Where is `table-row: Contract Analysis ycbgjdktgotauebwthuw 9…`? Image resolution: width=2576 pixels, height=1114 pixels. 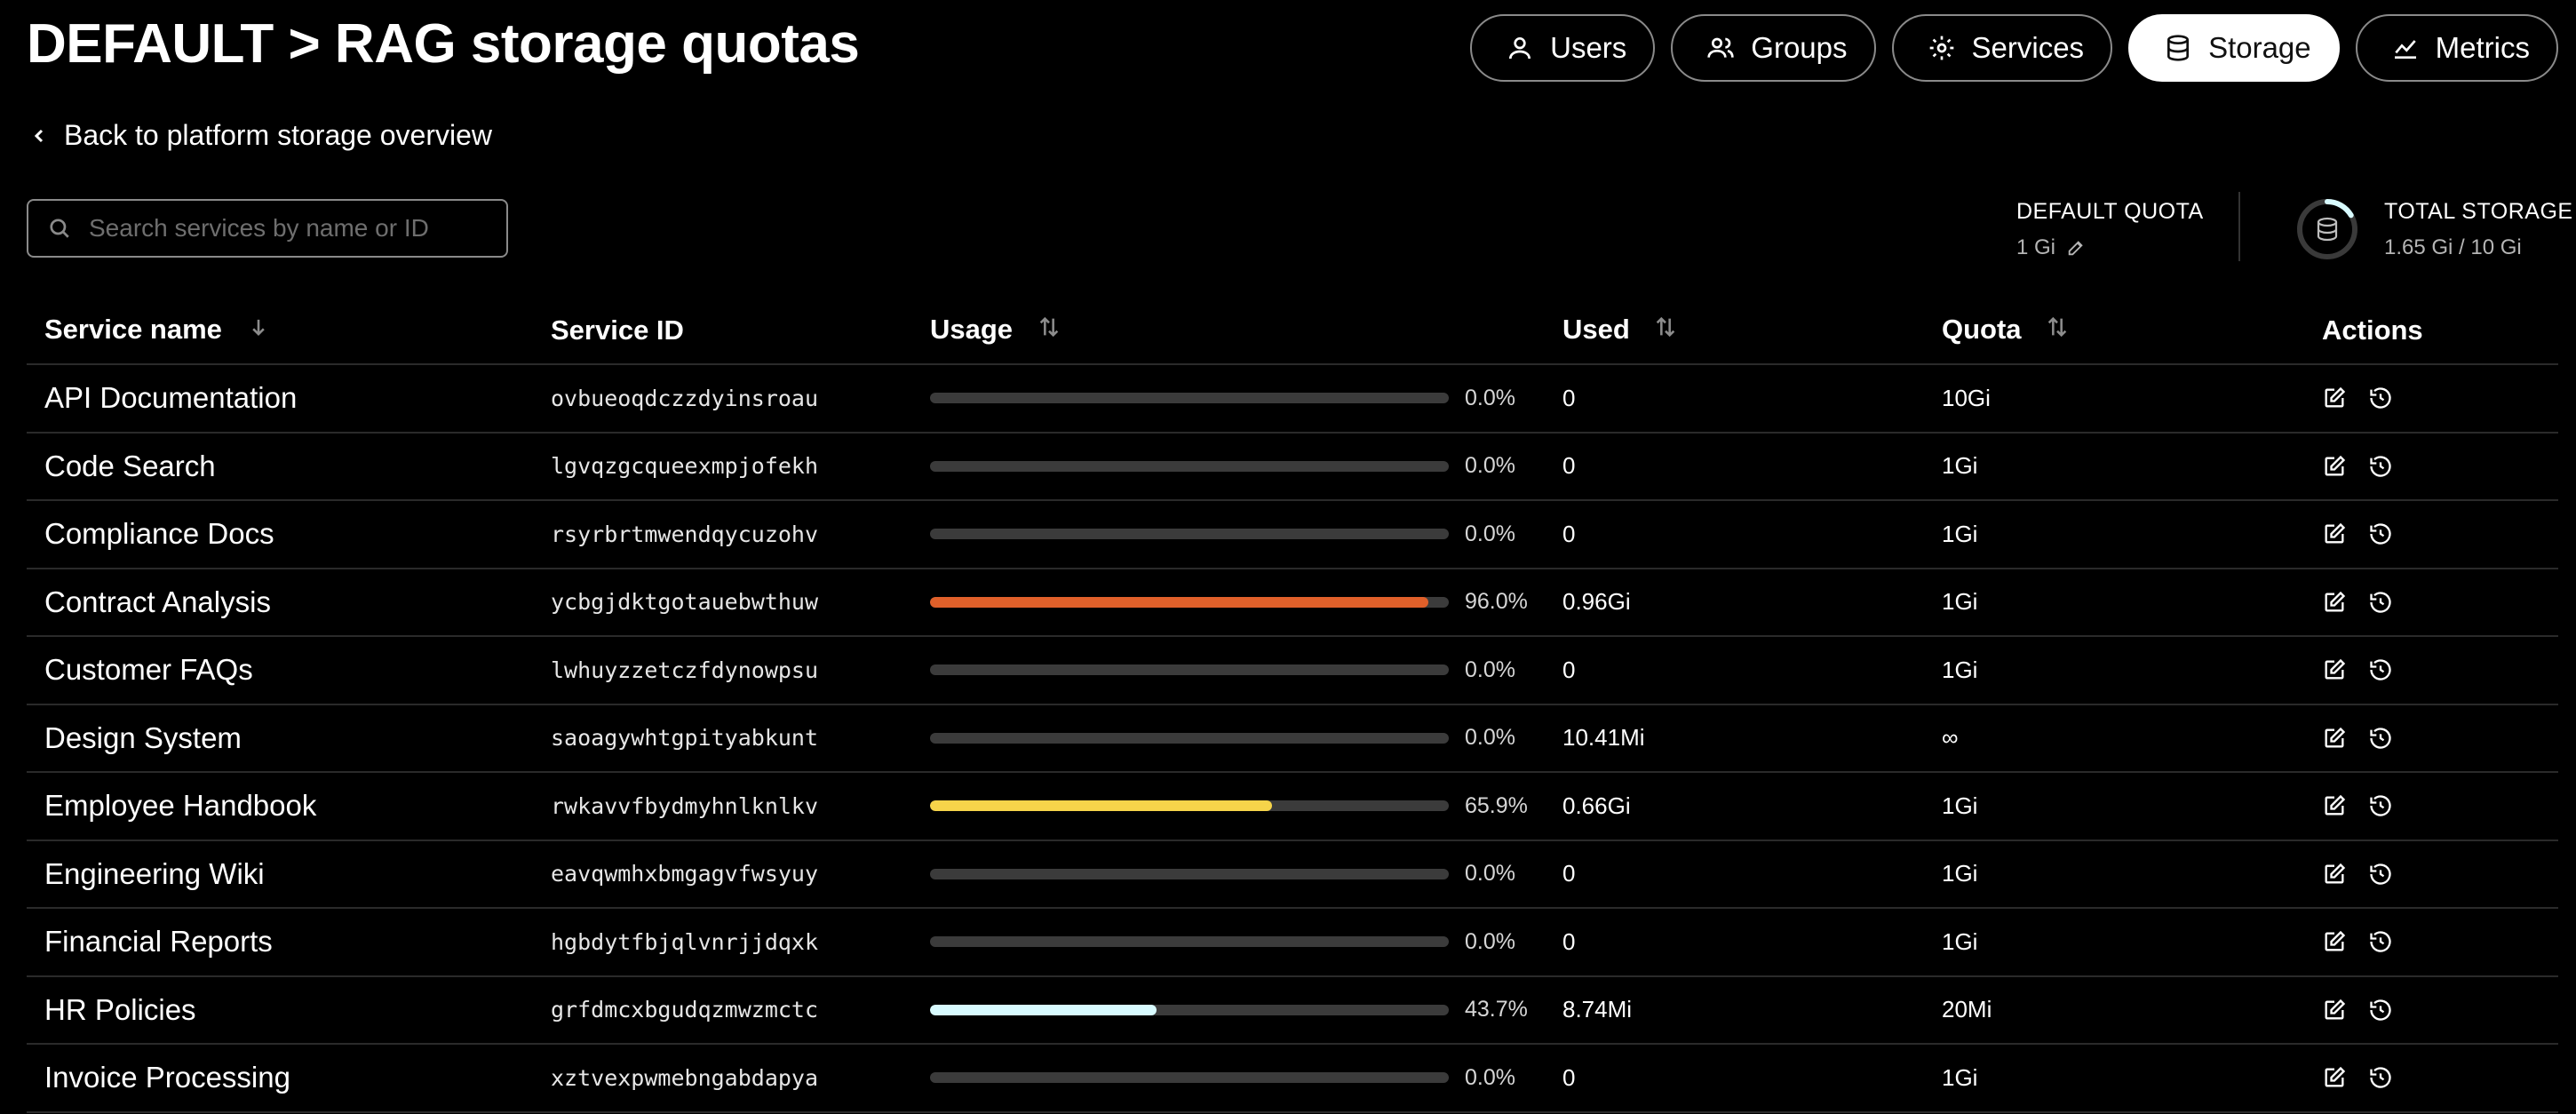
table-row: Contract Analysis ycbgjdktgotauebwthuw 9… is located at coordinates (1292, 603).